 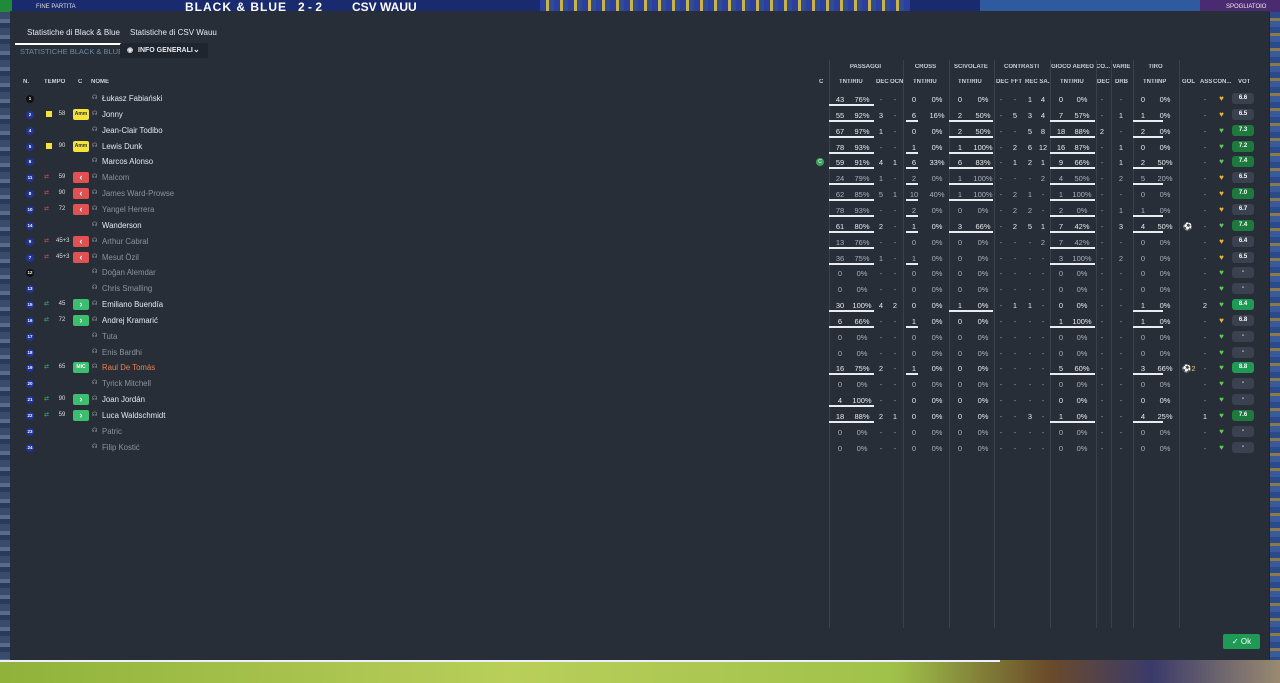 What do you see at coordinates (1244, 82) in the screenshot?
I see `column-header-20: VOT` at bounding box center [1244, 82].